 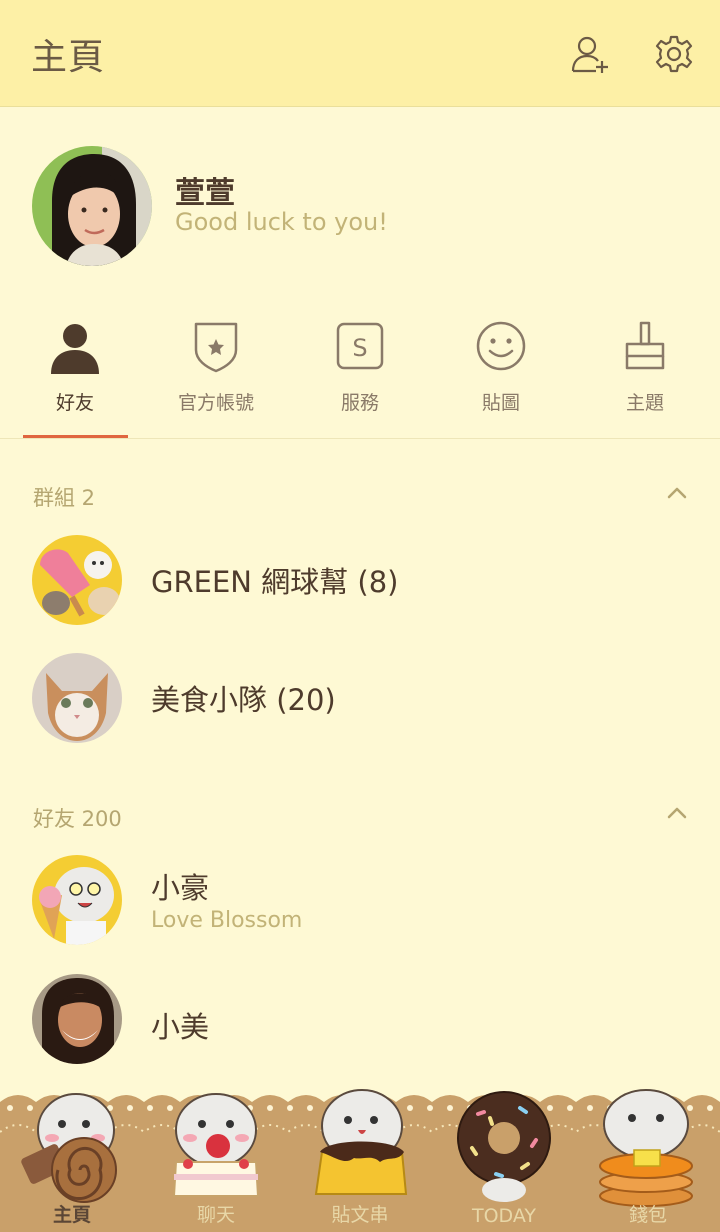 I want to click on svg-text: S, so click(x=359, y=348).